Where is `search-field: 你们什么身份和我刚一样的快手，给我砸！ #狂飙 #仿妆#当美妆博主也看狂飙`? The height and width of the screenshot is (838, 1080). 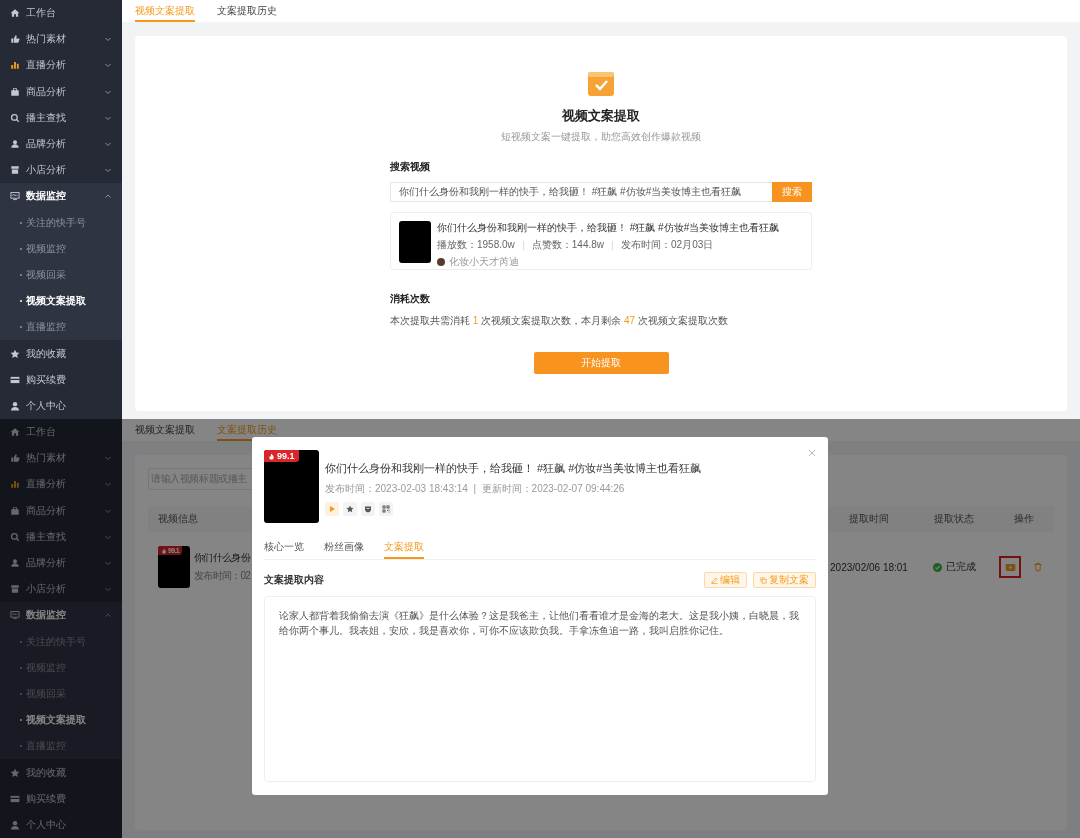 search-field: 你们什么身份和我刚一样的快手，给我砸！ #狂飙 #仿妆#当美妆博主也看狂飙 is located at coordinates (581, 192).